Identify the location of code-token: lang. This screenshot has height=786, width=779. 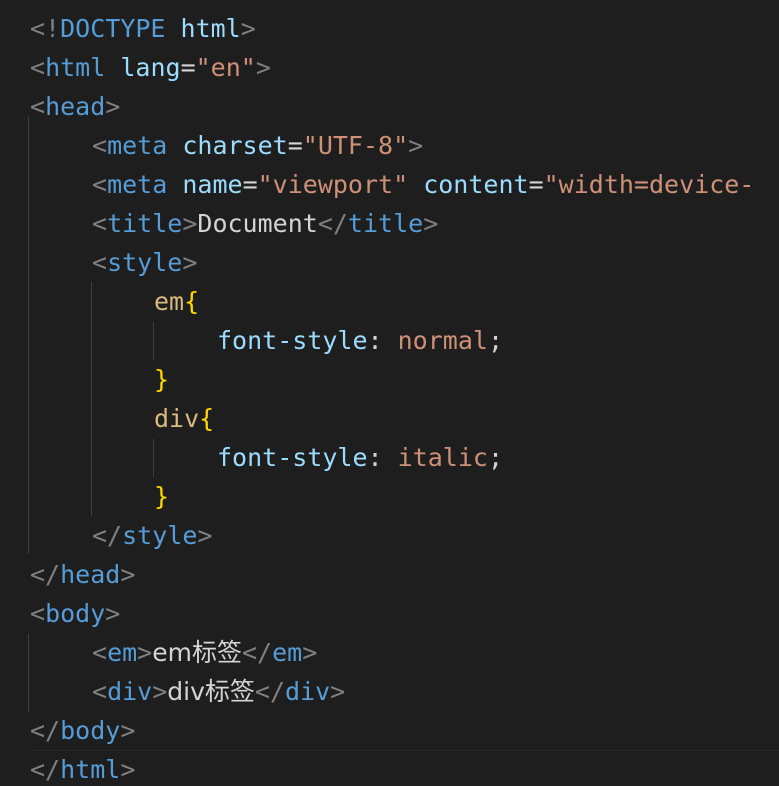
(150, 67).